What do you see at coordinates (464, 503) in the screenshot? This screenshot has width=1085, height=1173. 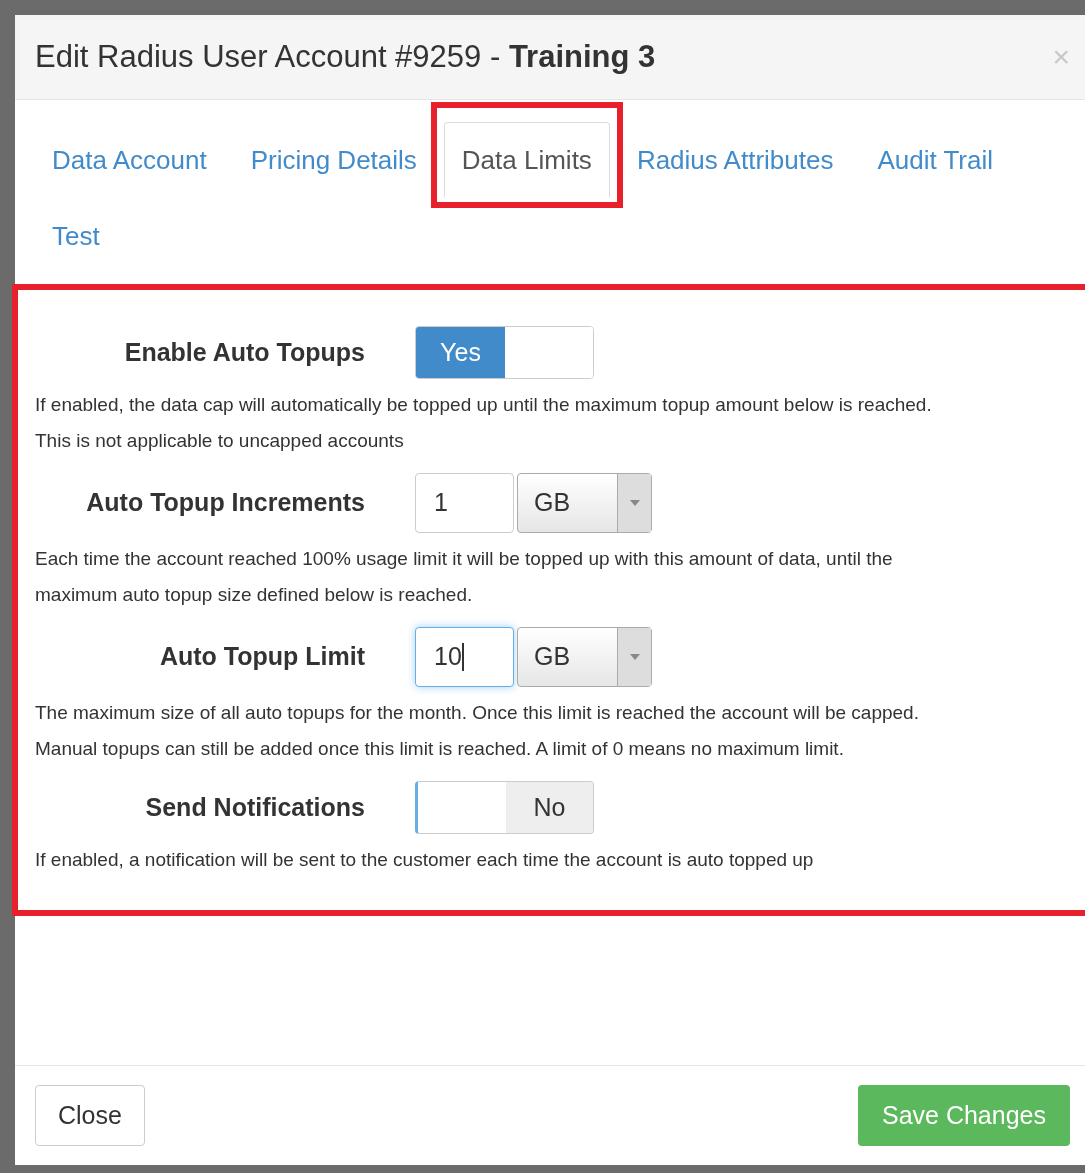 I see `amount-field: 1` at bounding box center [464, 503].